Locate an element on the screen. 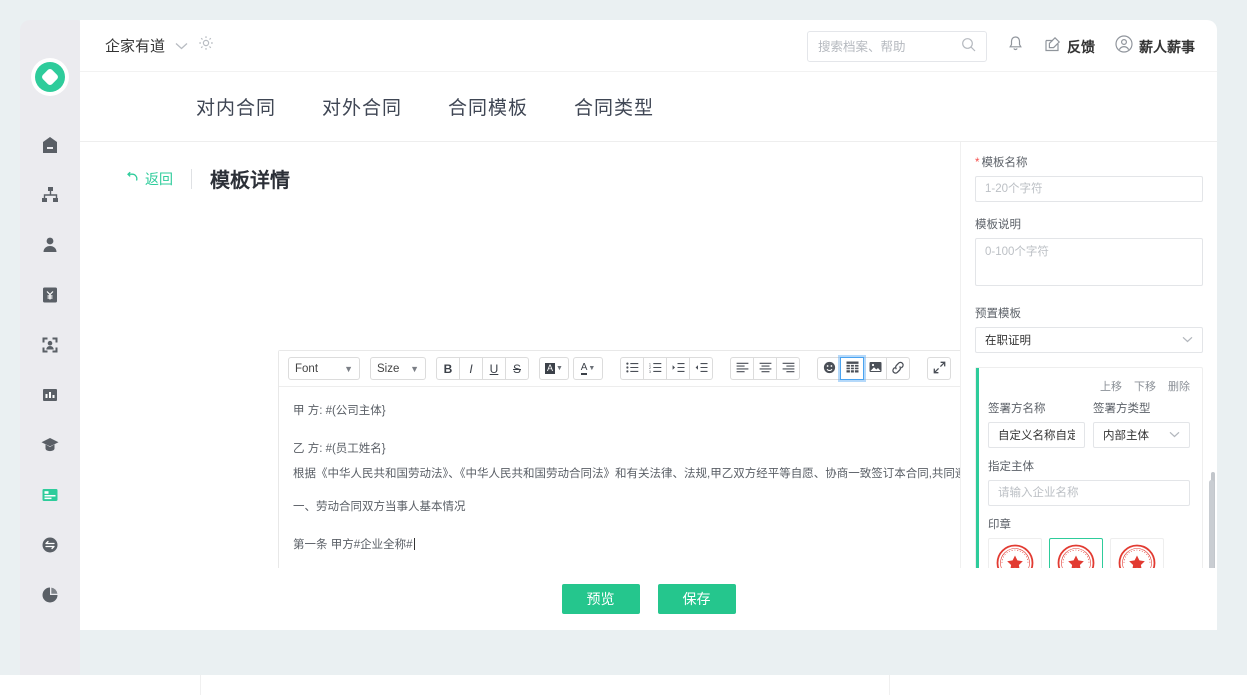  training-cap-icon is located at coordinates (50, 445).